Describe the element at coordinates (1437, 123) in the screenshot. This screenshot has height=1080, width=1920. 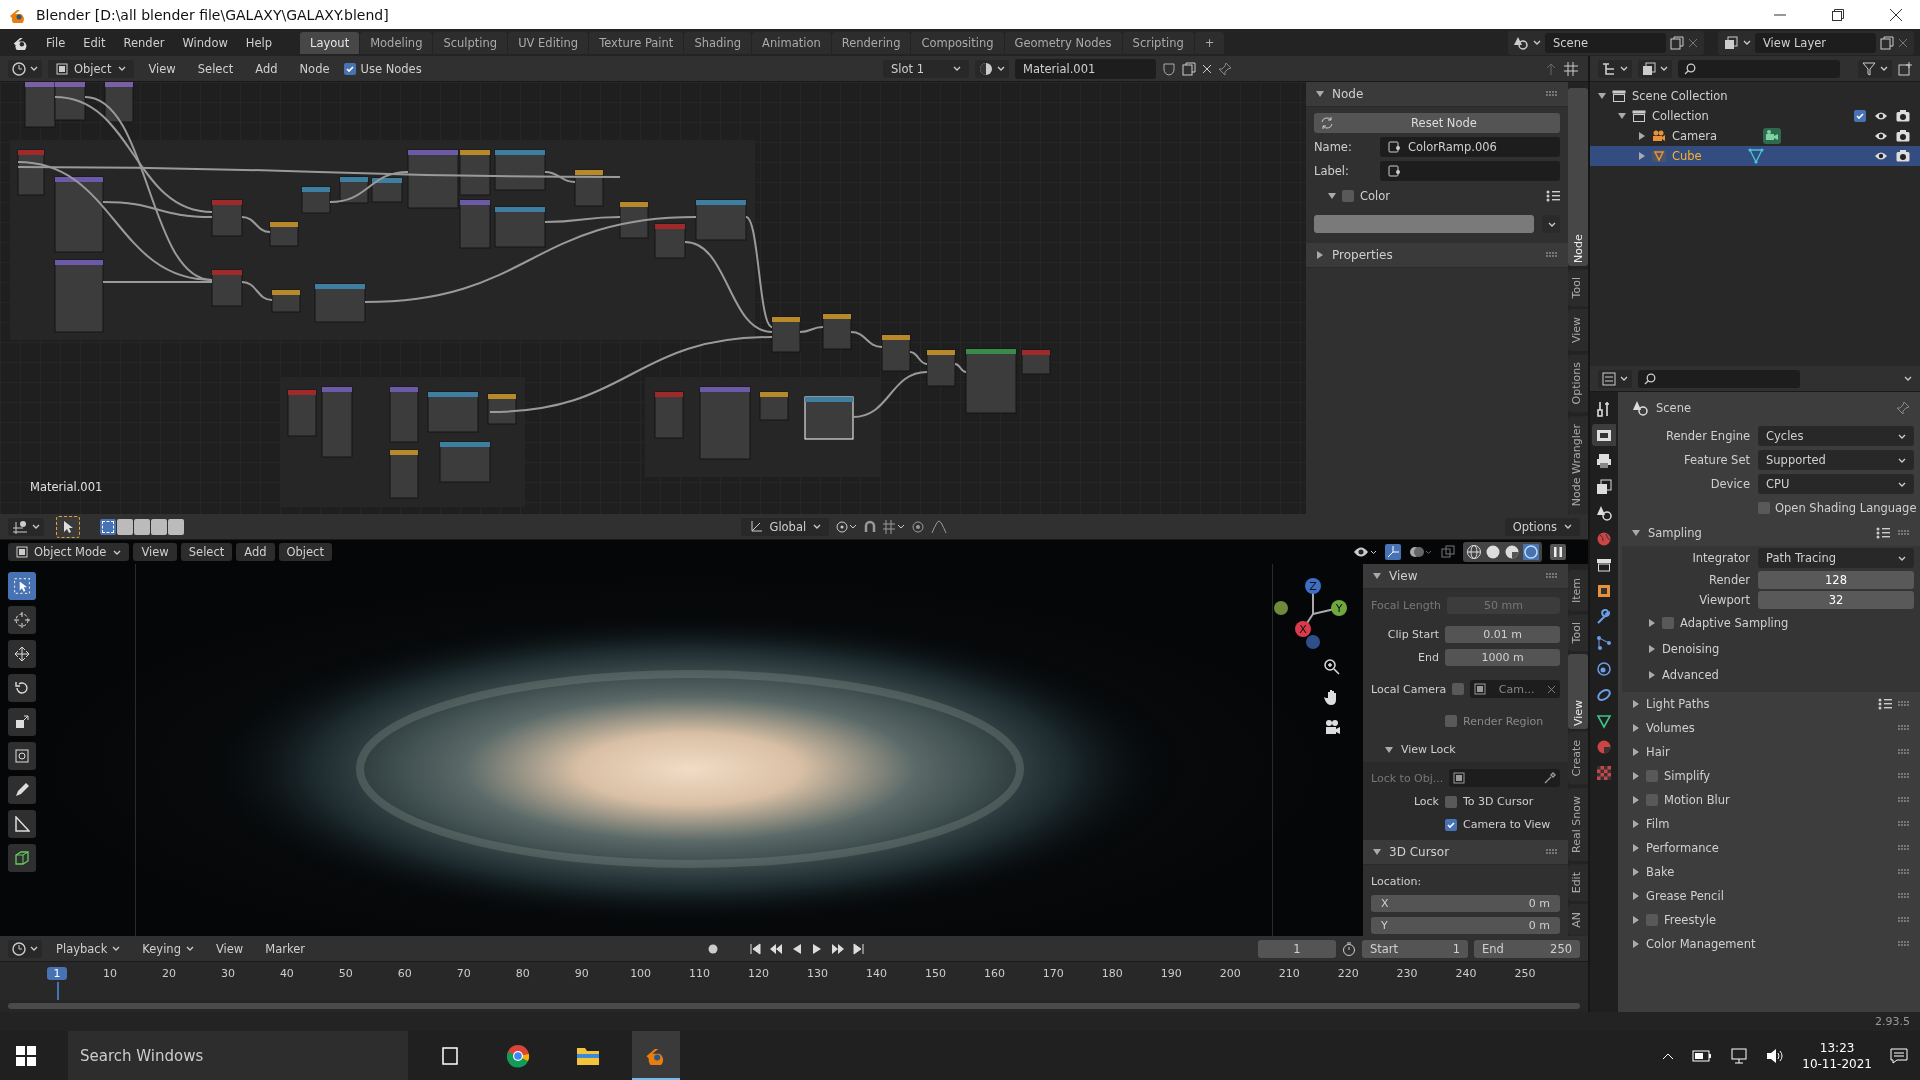
I see `reset-node-button: Reset Node` at that location.